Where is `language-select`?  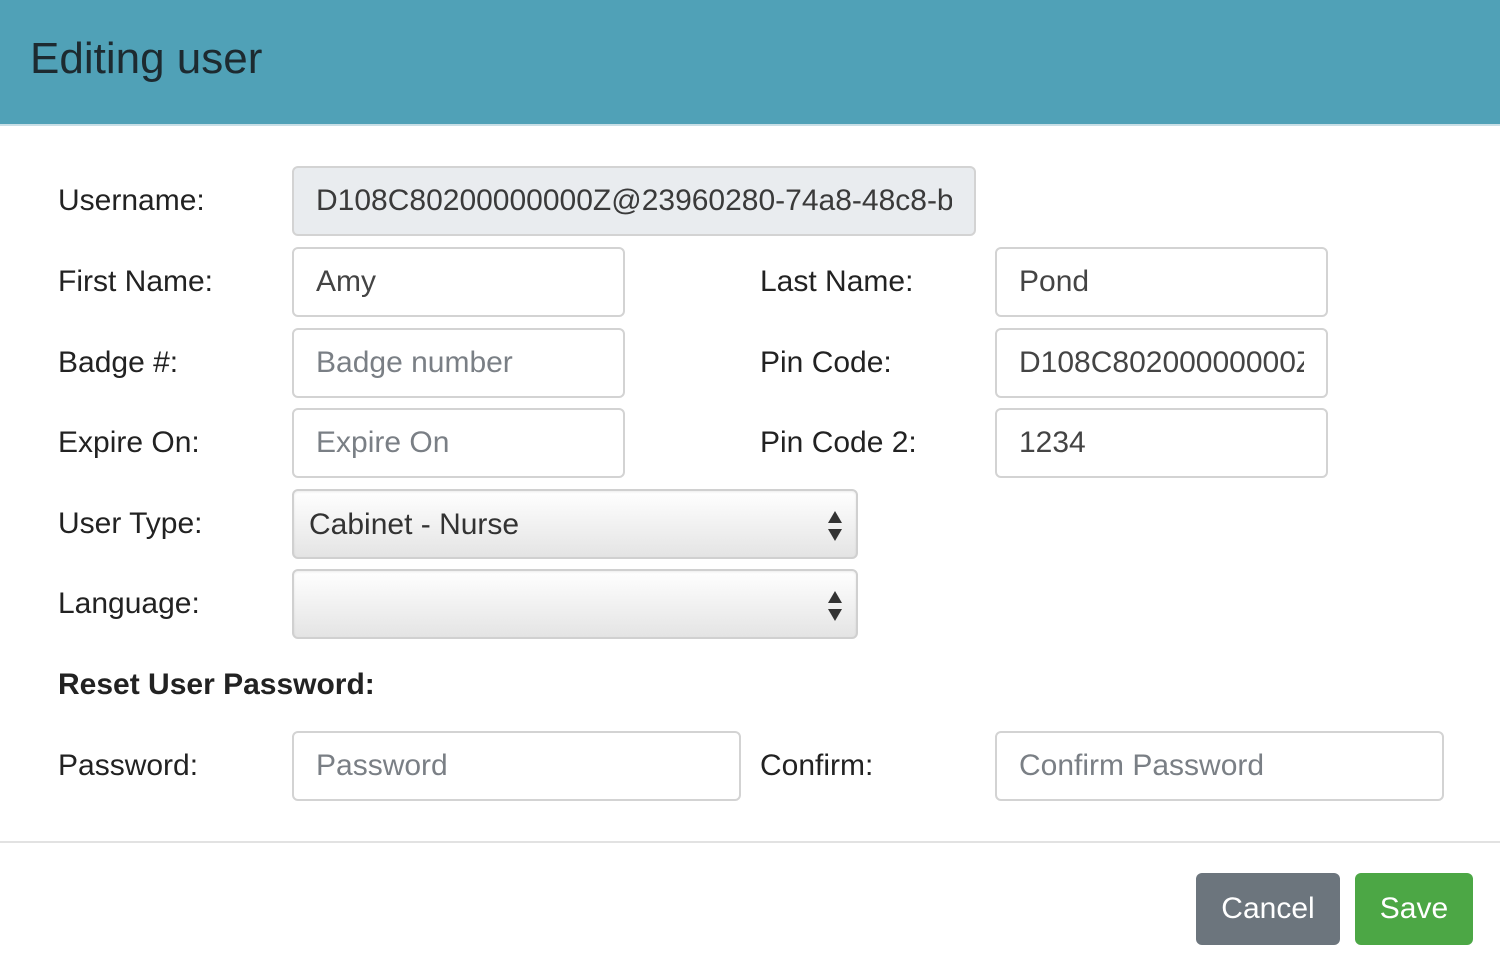 language-select is located at coordinates (575, 604).